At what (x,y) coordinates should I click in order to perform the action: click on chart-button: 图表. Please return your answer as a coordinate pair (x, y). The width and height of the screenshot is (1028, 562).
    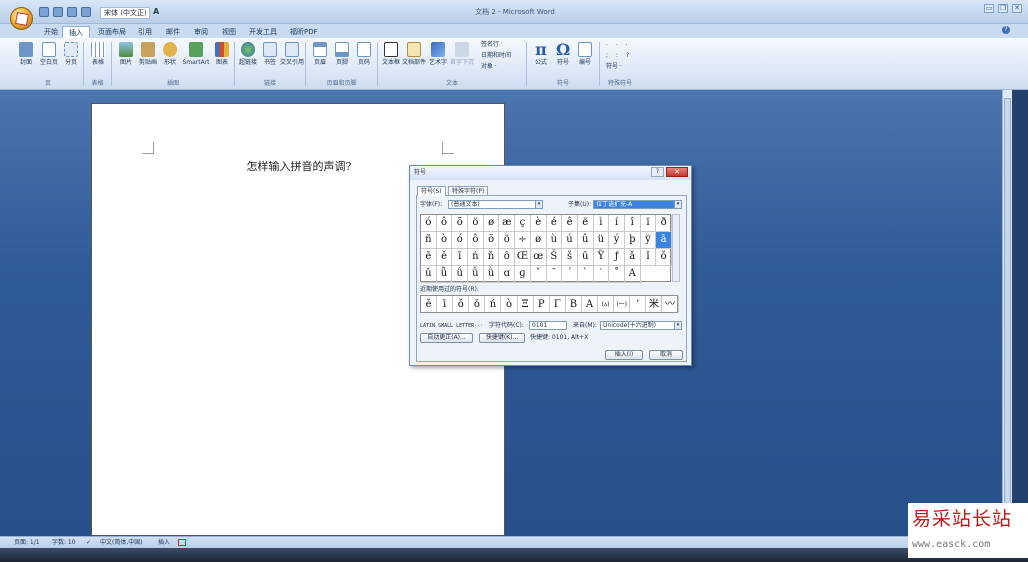
    Looking at the image, I should click on (222, 58).